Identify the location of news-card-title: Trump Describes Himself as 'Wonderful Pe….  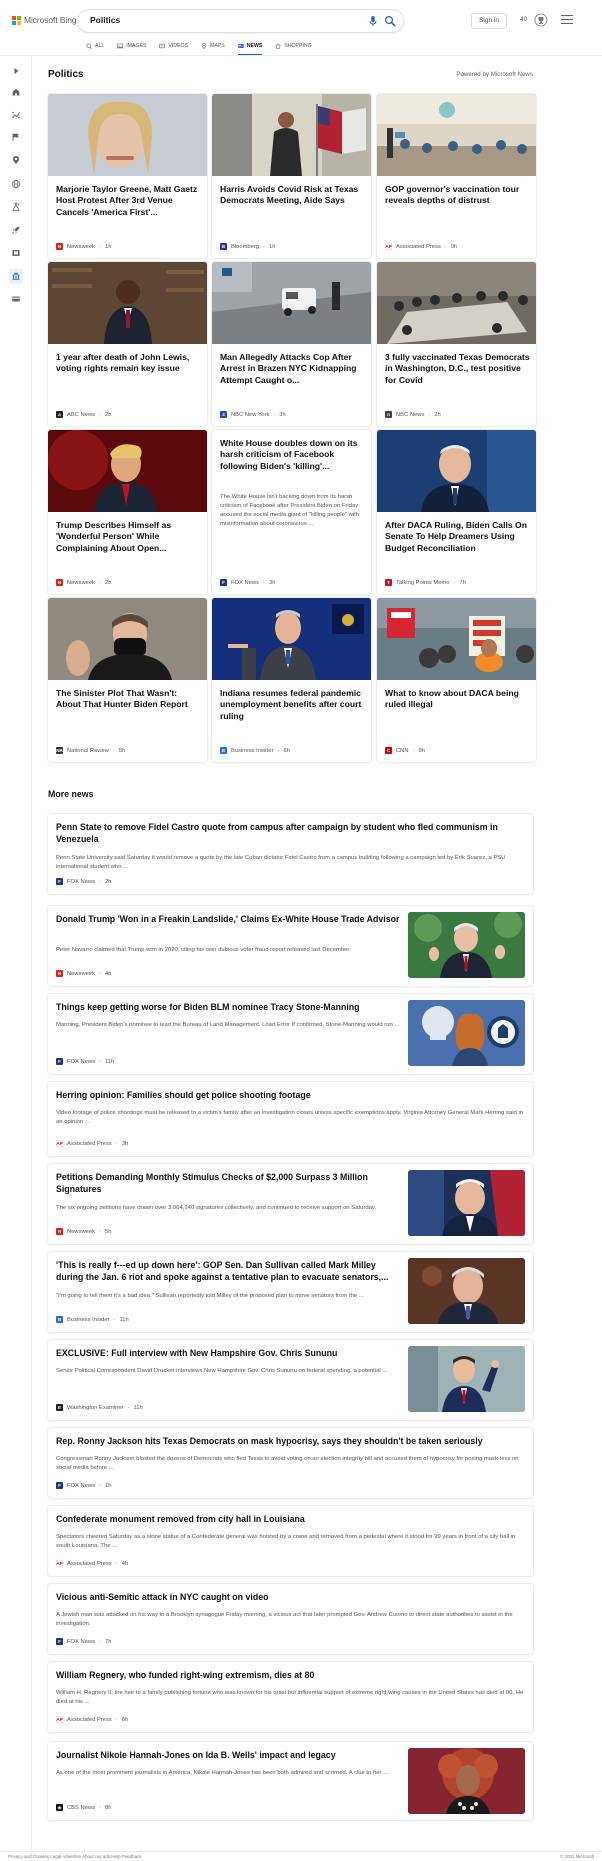
(129, 537).